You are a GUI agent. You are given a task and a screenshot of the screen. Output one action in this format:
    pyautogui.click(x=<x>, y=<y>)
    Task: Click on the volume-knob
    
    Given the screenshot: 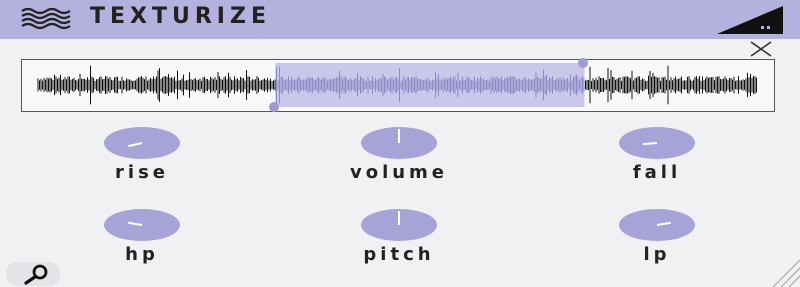 What is the action you would take?
    pyautogui.click(x=399, y=143)
    